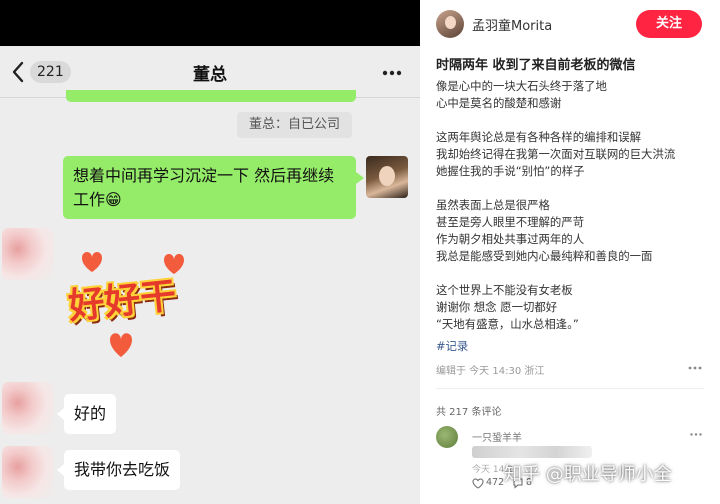  What do you see at coordinates (669, 24) in the screenshot?
I see `follow-button: 关注` at bounding box center [669, 24].